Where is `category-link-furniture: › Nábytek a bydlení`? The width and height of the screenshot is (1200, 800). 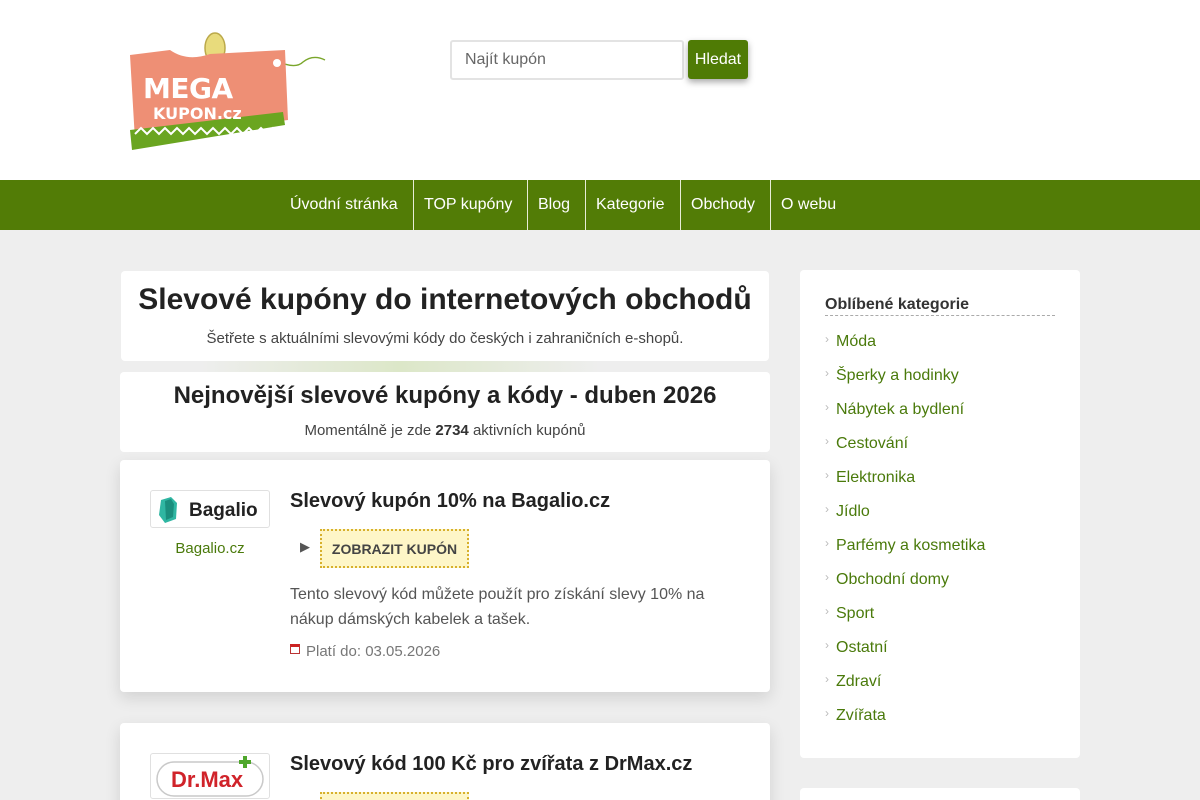
category-link-furniture: › Nábytek a bydlení is located at coordinates (894, 412).